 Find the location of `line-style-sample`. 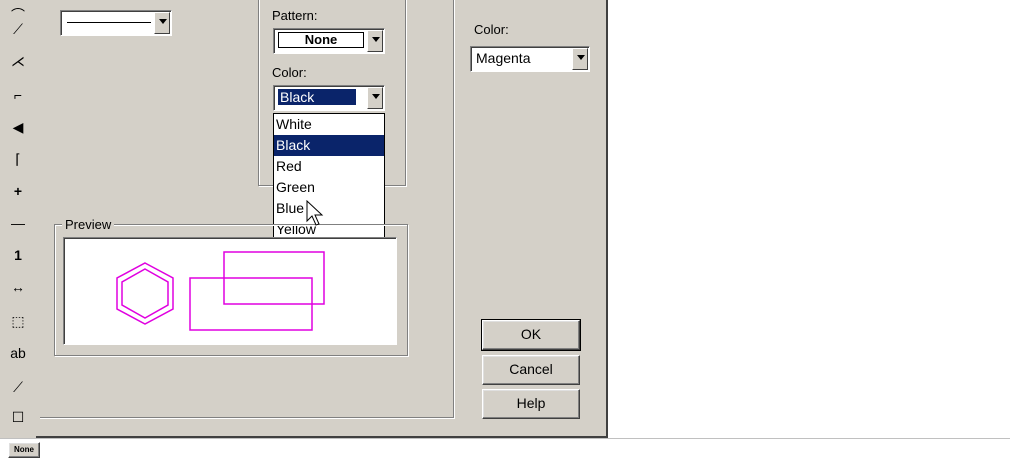

line-style-sample is located at coordinates (109, 22).